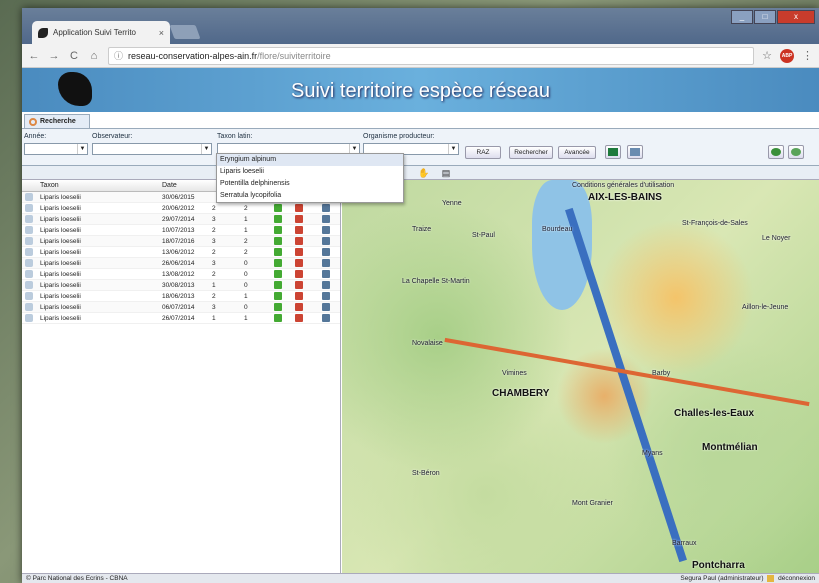 The image size is (819, 583). What do you see at coordinates (742, 17) in the screenshot?
I see `minimize-button: _` at bounding box center [742, 17].